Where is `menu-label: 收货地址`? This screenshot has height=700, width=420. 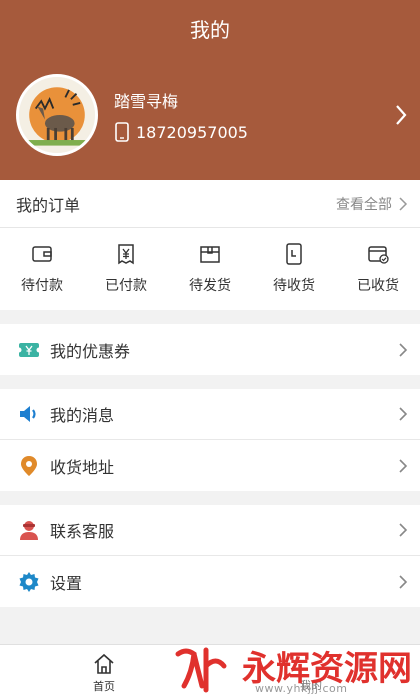 menu-label: 收货地址 is located at coordinates (82, 467).